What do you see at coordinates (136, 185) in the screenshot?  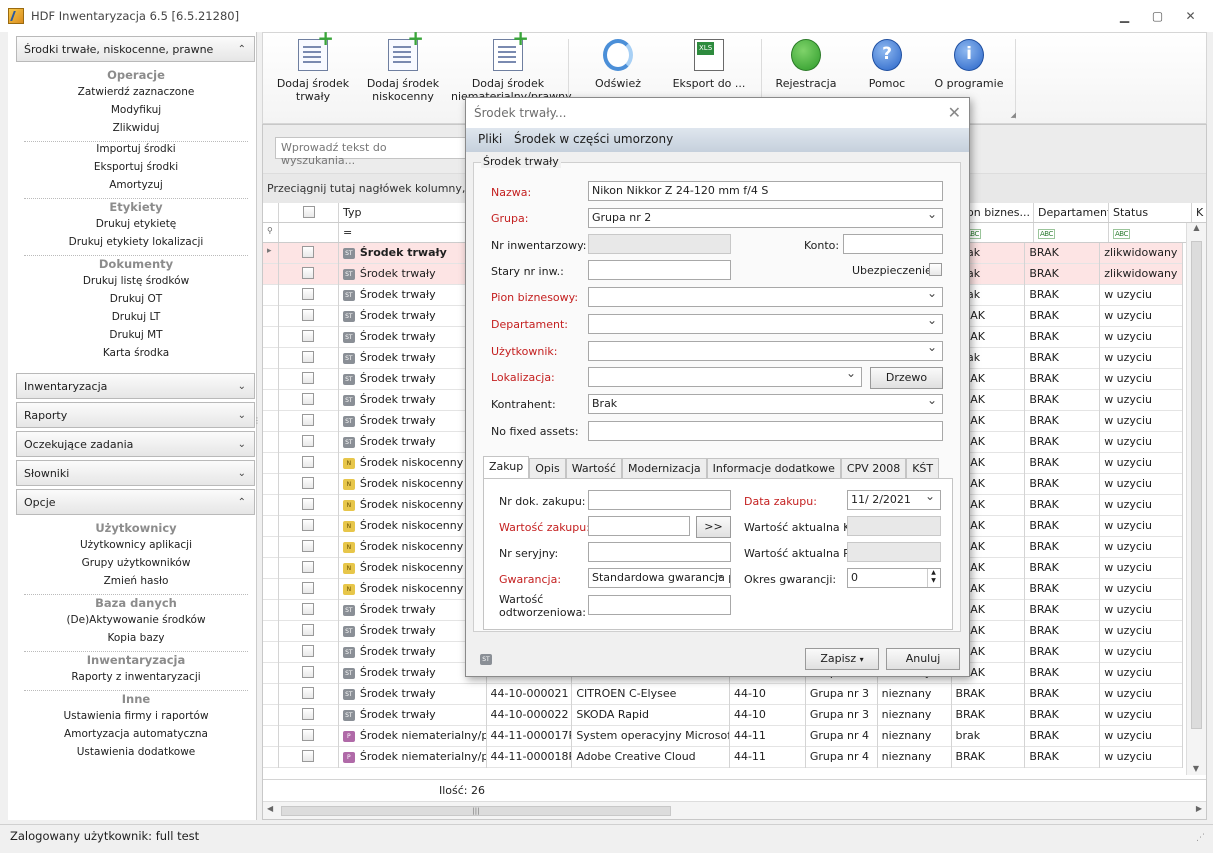 I see `nav-item: Amortyzuj` at bounding box center [136, 185].